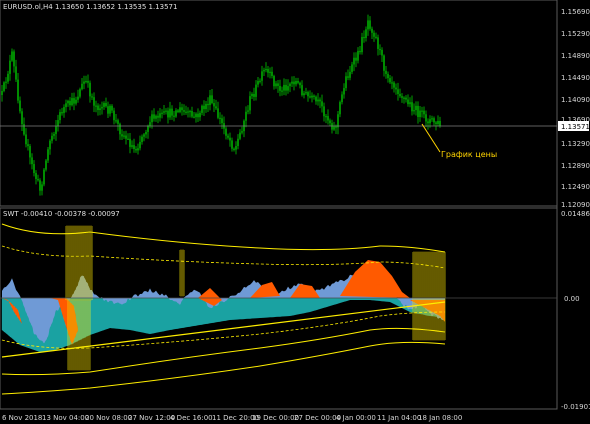 The image size is (590, 424). What do you see at coordinates (575, 407) in the screenshot?
I see `indicator-tick: -0.01901` at bounding box center [575, 407].